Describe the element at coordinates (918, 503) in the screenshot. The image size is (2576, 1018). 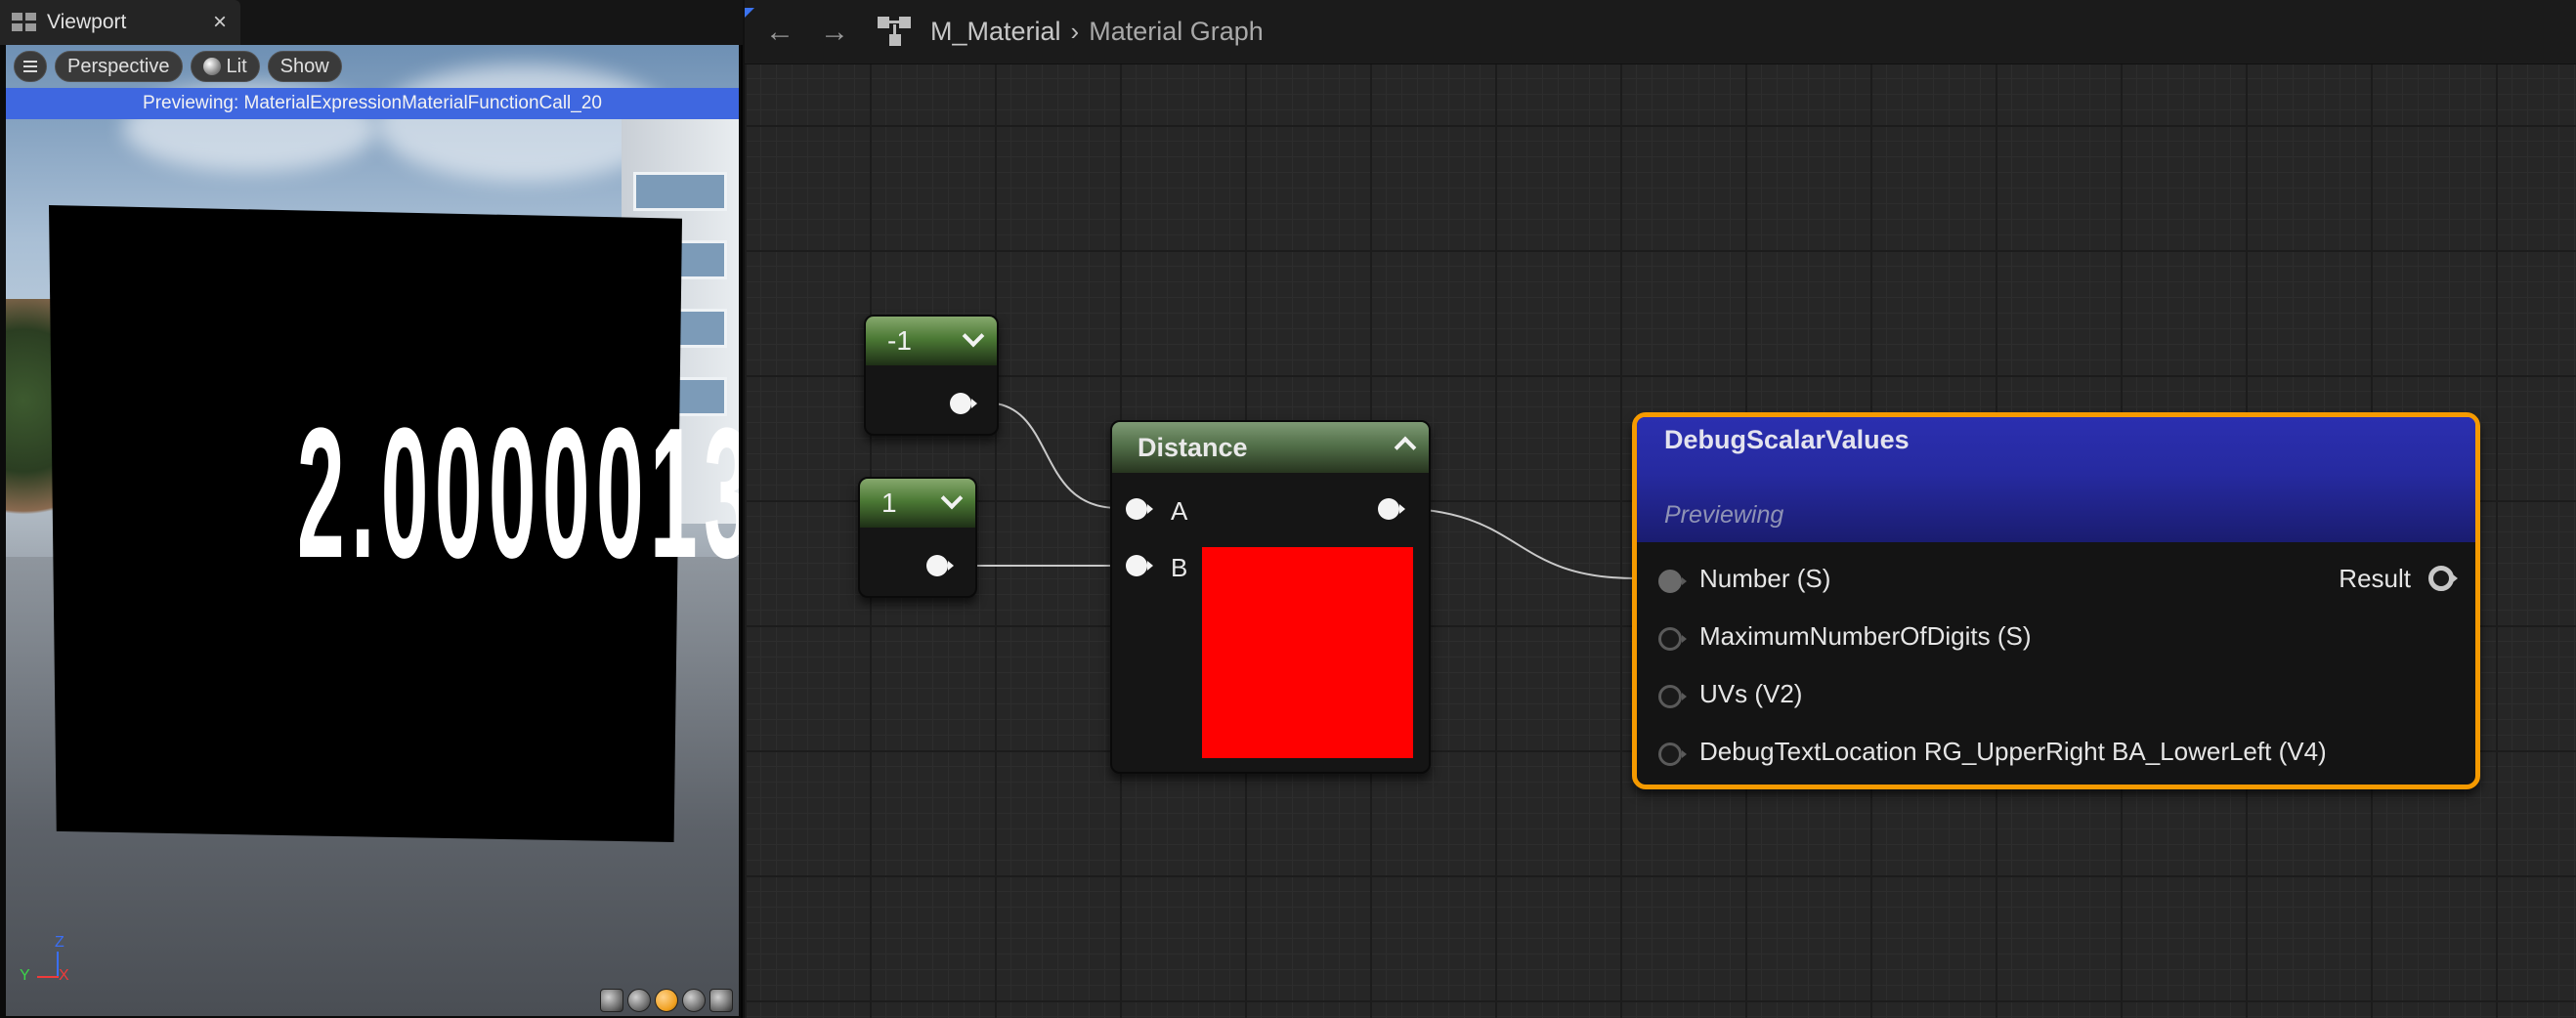
I see `constant-node-header: 1` at that location.